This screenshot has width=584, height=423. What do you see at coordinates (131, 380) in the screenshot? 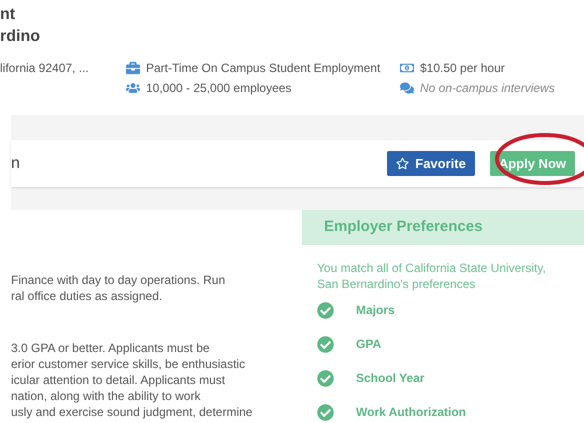
I see `description-paragraph: 3.0 GPA or better. Applicants must be erior customer service skills, be enthusiastic icular attention to detail. Applicants must nation, along with the ability to work usly and exercise sound judgment, determine` at bounding box center [131, 380].